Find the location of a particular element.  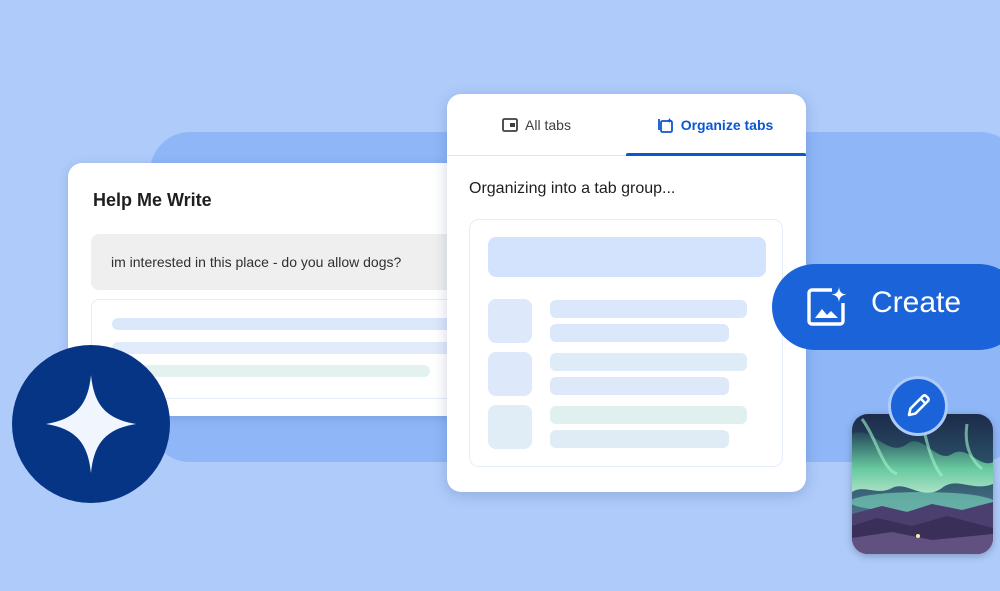

group-header-placeholder is located at coordinates (627, 257).